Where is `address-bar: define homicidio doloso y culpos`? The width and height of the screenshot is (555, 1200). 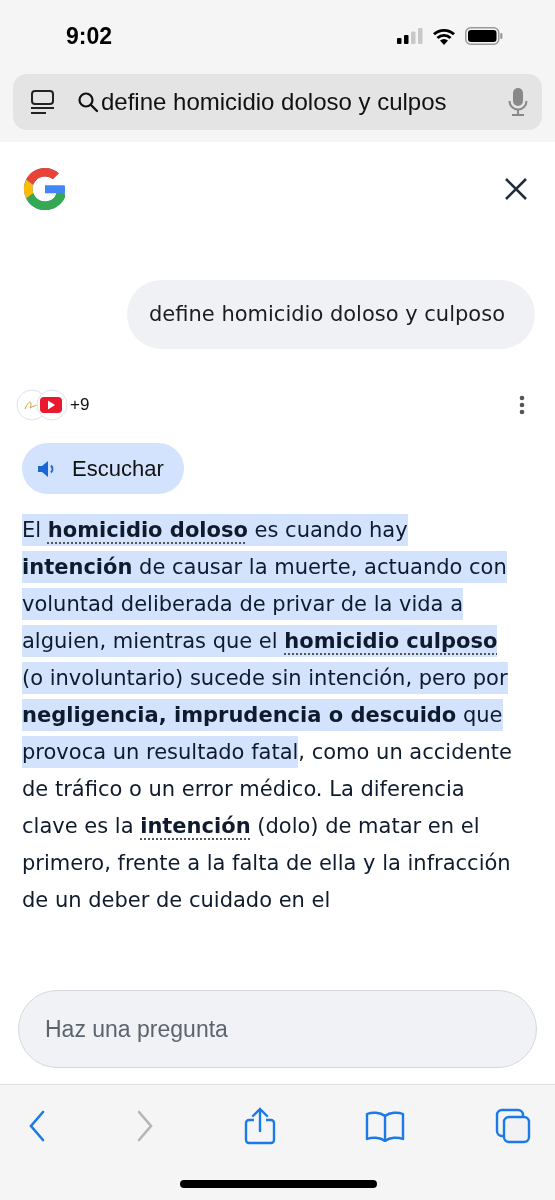 address-bar: define homicidio doloso y culpos is located at coordinates (277, 102).